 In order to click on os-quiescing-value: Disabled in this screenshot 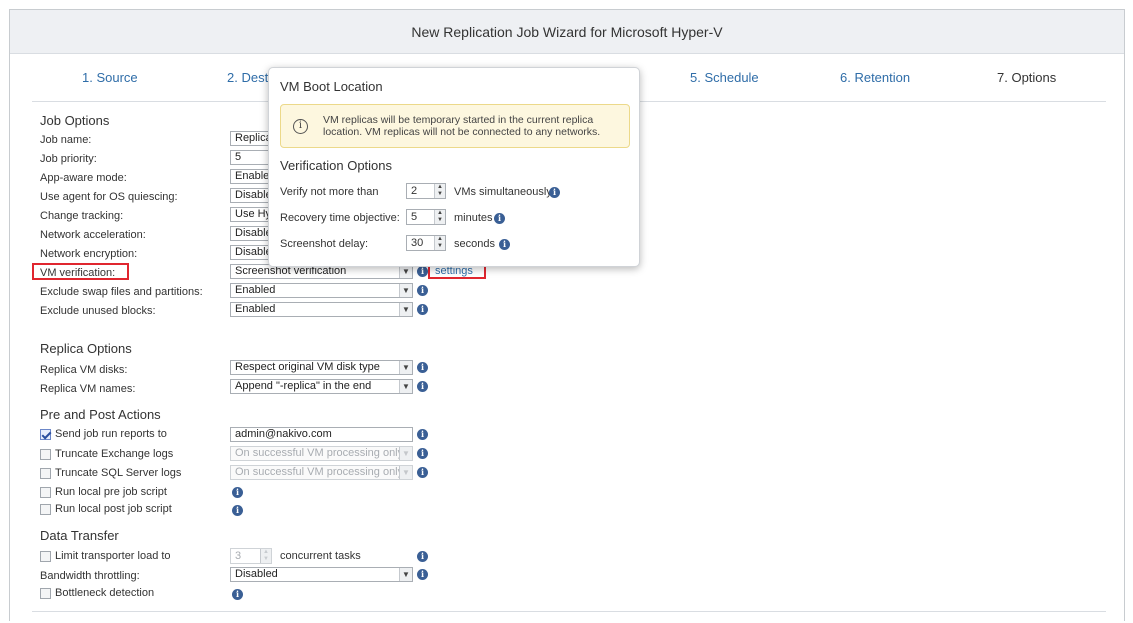, I will do `click(252, 195)`.